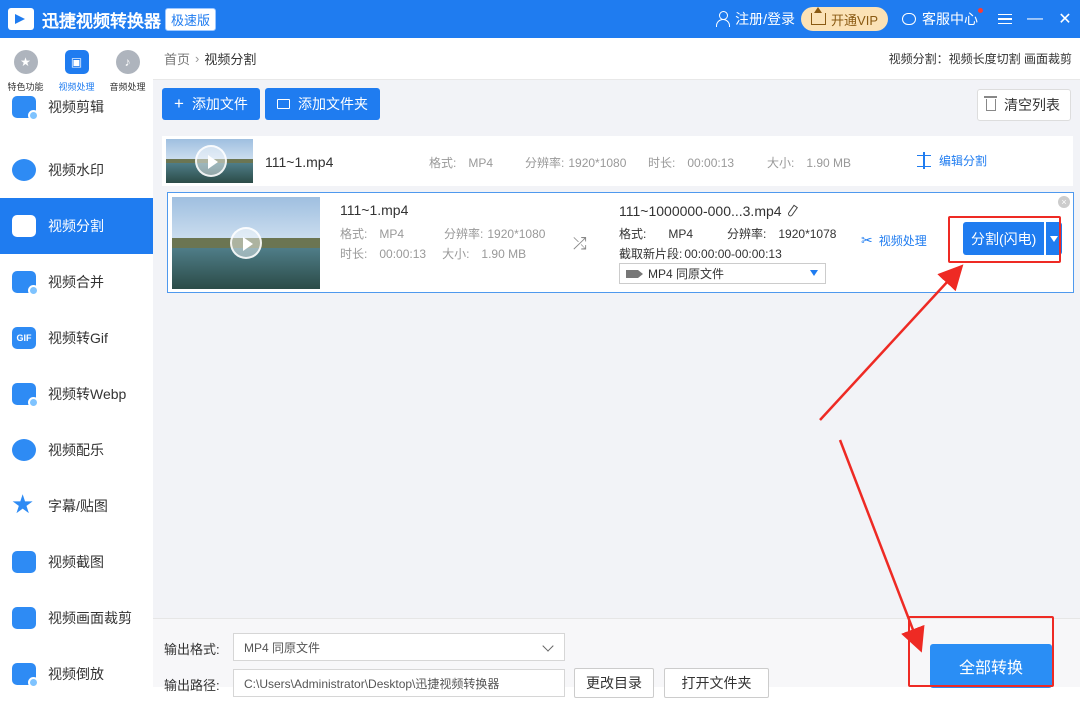  Describe the element at coordinates (24, 562) in the screenshot. I see `screenshot-icon` at that location.